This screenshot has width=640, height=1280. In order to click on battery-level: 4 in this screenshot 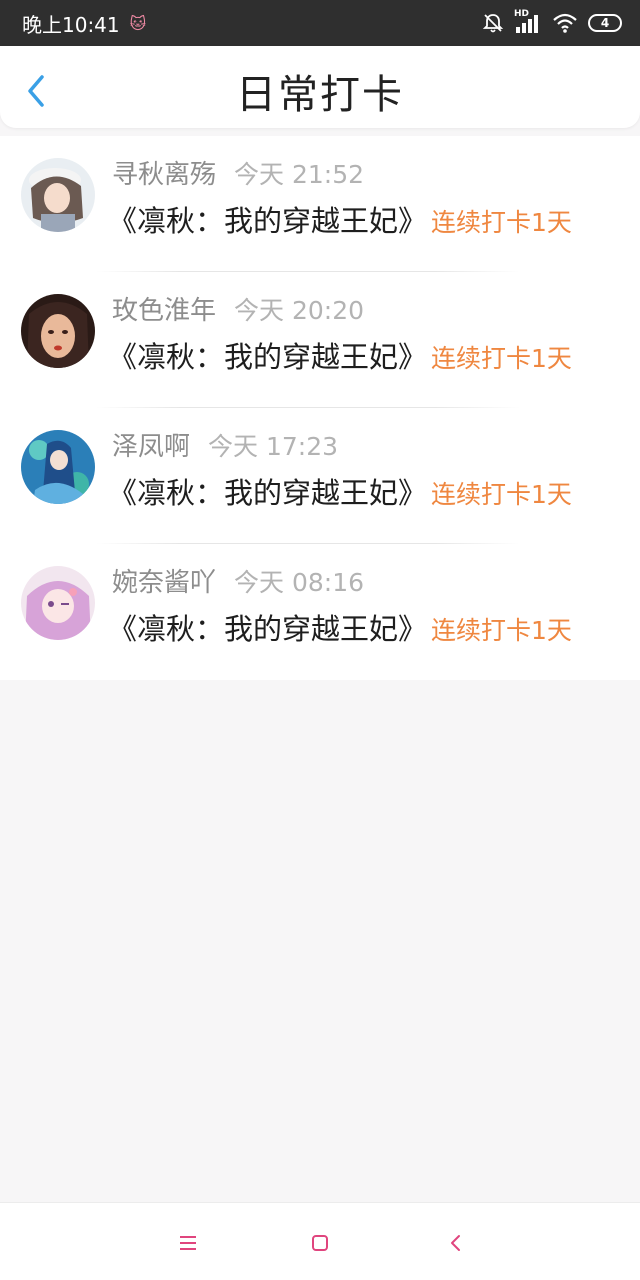, I will do `click(605, 23)`.